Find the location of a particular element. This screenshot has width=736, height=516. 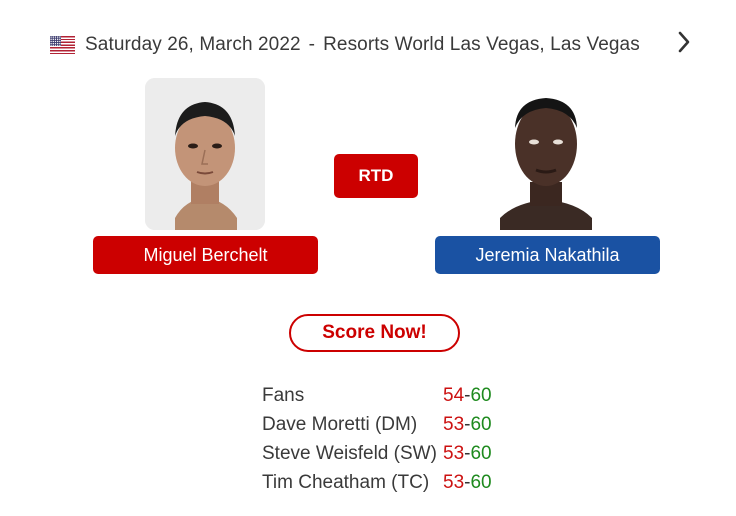

event-venue: Resorts World Las Vegas, Las Vegas is located at coordinates (481, 44).